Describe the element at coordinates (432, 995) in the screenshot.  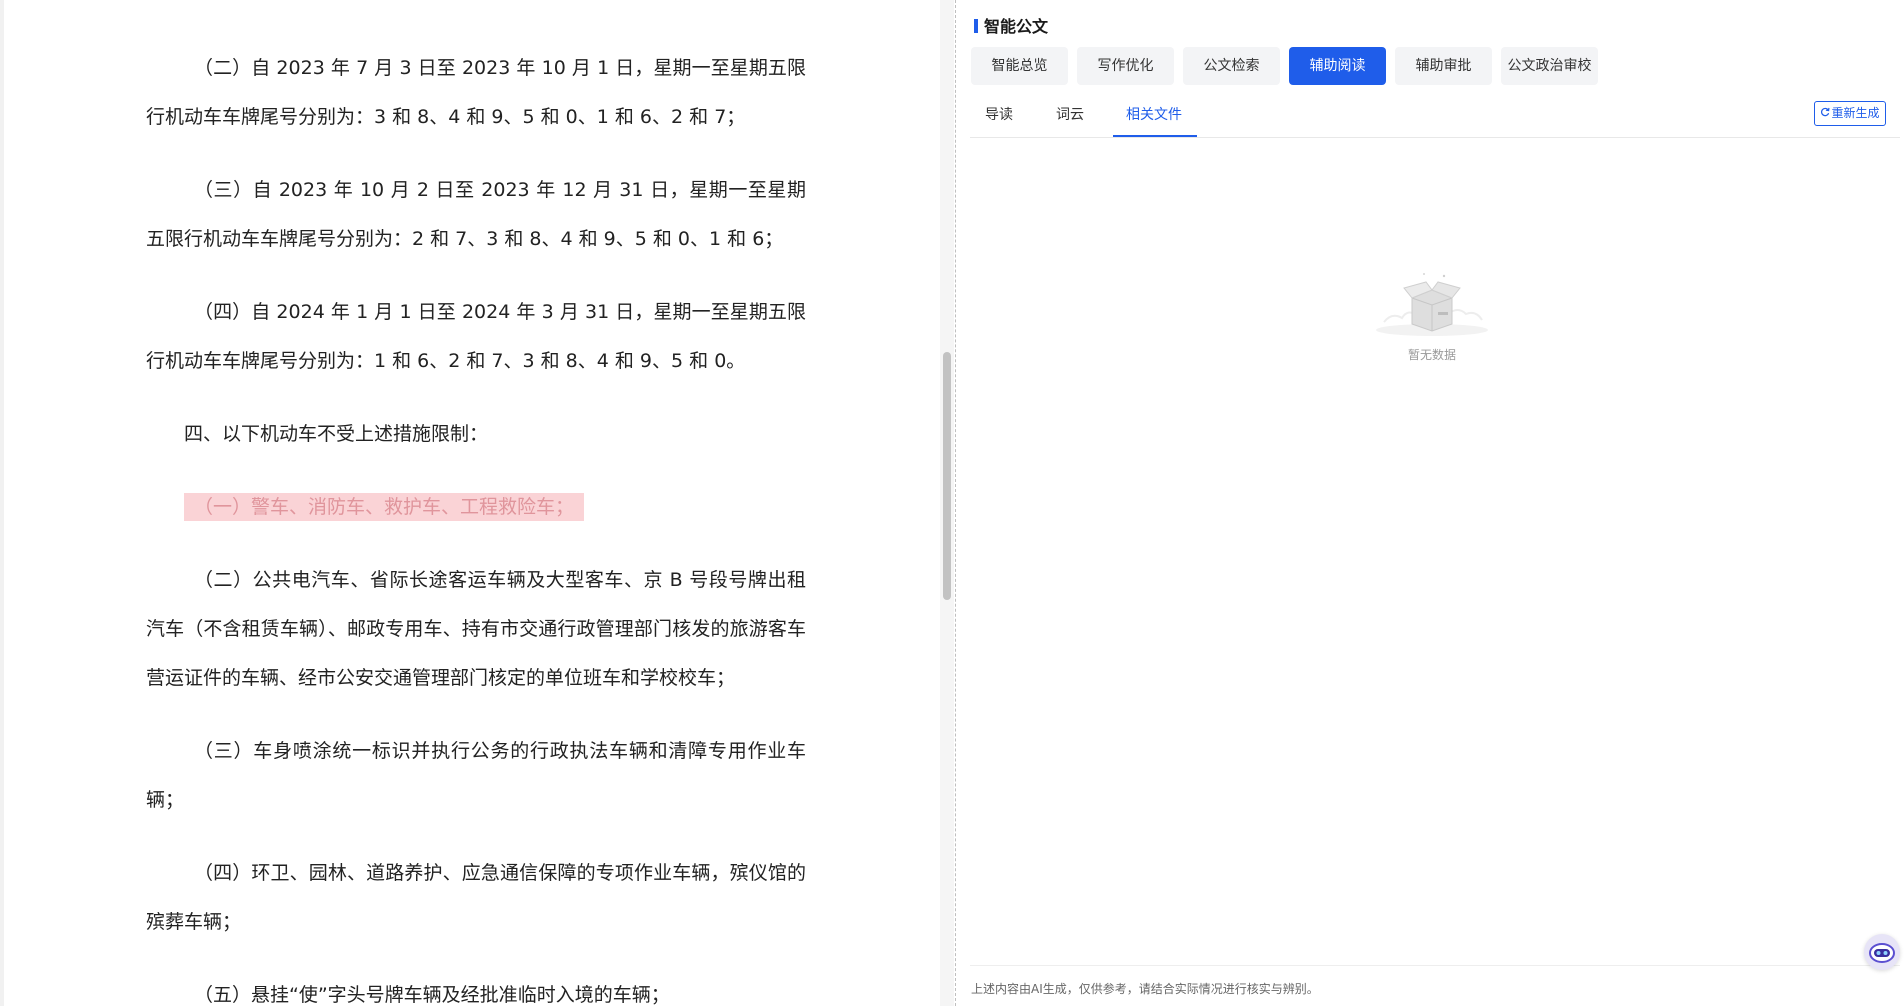
I see `paragraph-4-5: （五）悬挂“使”字头号牌车辆及经批准临时入境的车辆；` at that location.